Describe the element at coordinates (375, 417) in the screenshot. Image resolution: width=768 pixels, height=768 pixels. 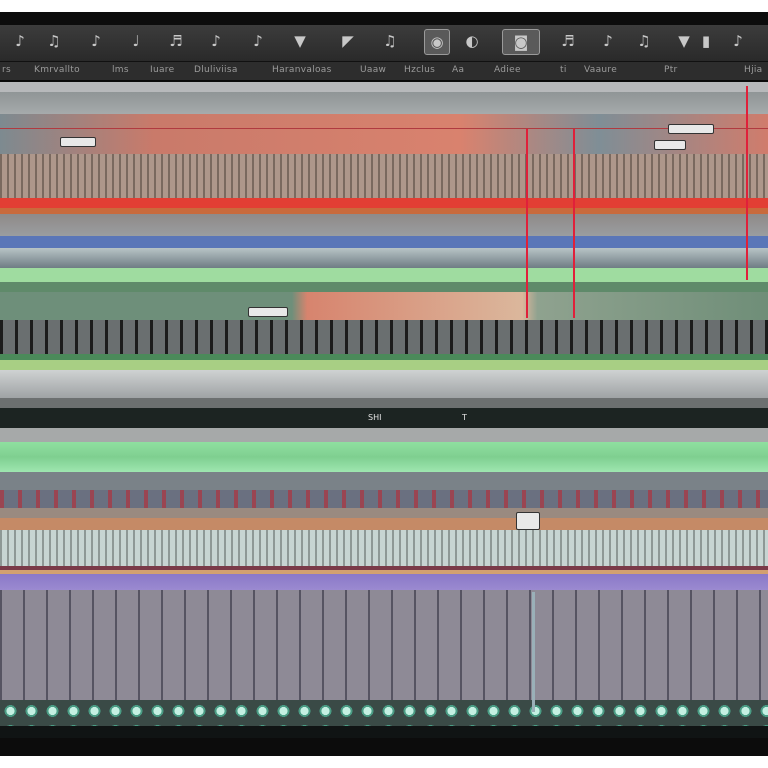
I see `track-name-label: SHI` at that location.